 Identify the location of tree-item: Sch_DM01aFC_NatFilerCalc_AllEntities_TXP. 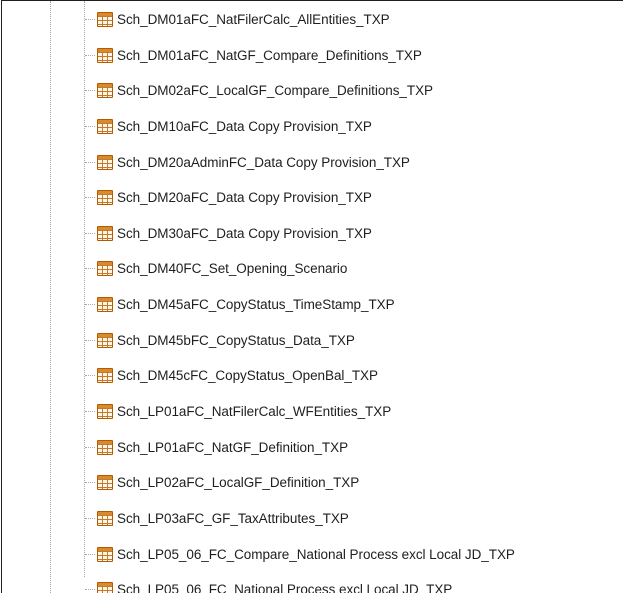
(311, 20).